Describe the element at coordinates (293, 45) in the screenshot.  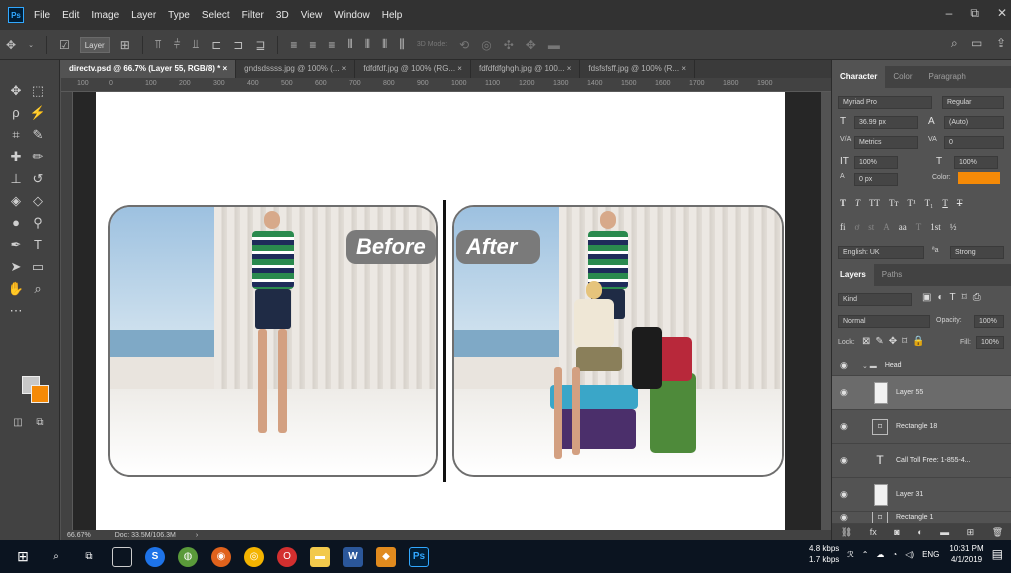
I see `distribute-top-icon: ≡` at that location.